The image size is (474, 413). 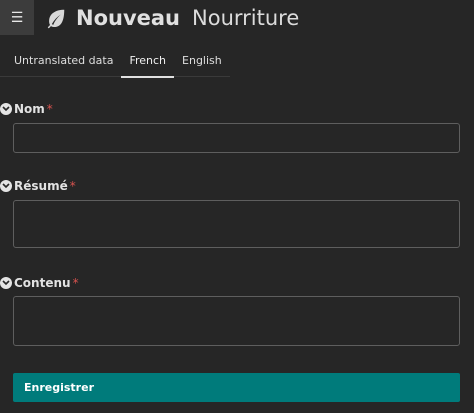 I want to click on language-tabs: Untranslated data French English, so click(x=115, y=62).